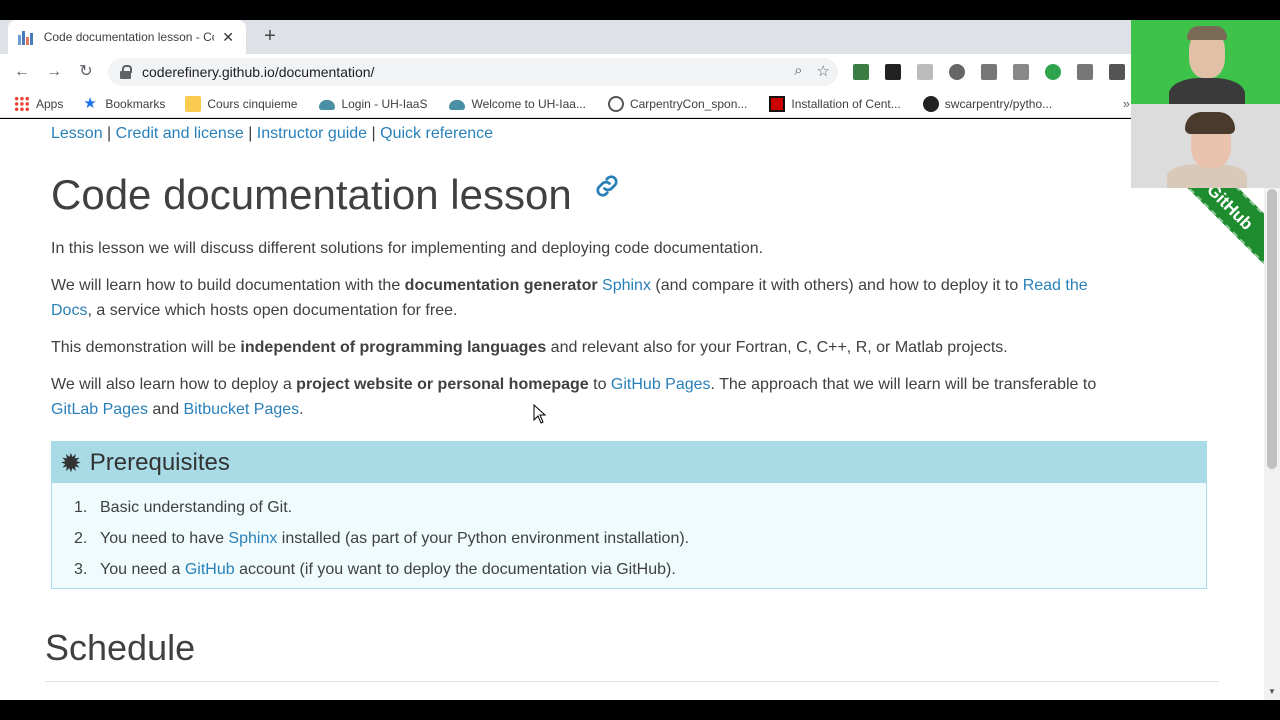 The width and height of the screenshot is (1280, 720). What do you see at coordinates (381, 511) in the screenshot?
I see `list-item: 1. Basic understanding of Git.` at bounding box center [381, 511].